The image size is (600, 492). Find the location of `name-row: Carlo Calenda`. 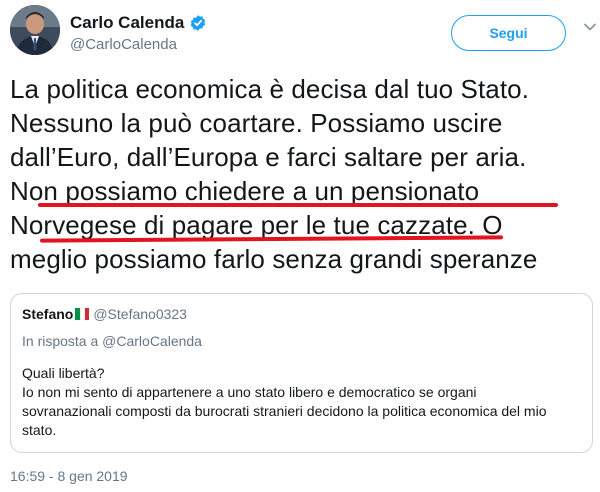

name-row: Carlo Calenda is located at coordinates (138, 23).